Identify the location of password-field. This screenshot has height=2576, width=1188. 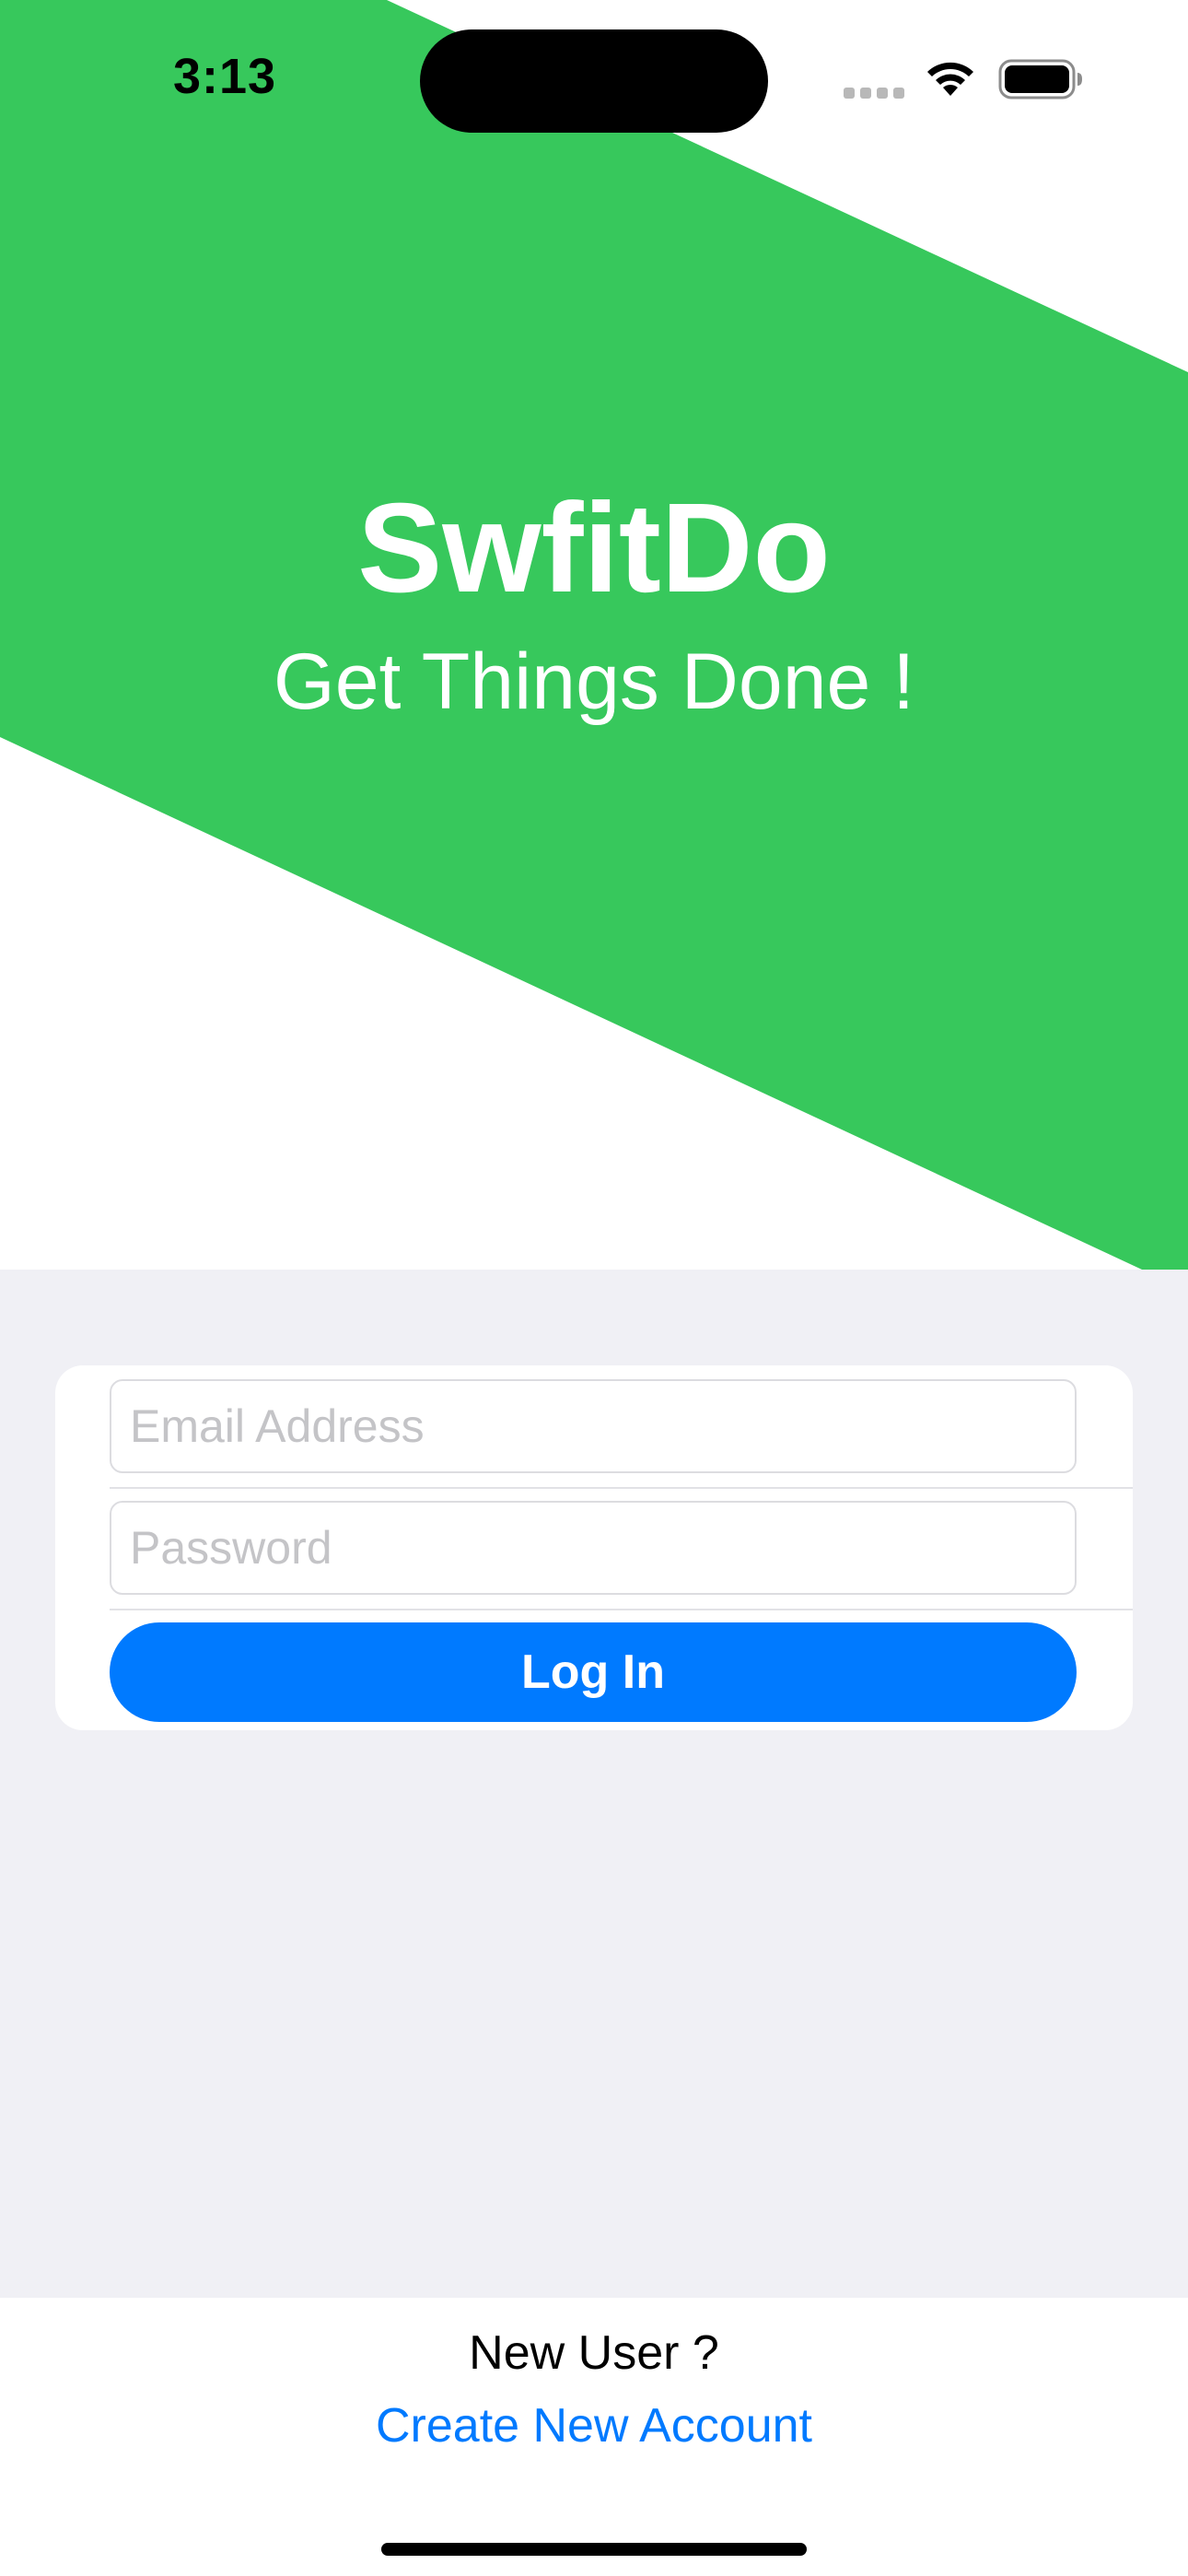
(593, 1548).